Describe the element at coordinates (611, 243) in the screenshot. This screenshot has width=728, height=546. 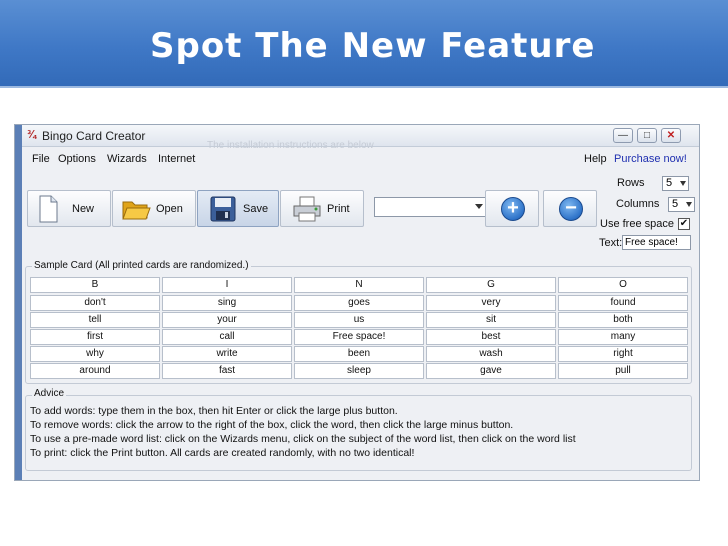
I see `text-label: Text:` at that location.